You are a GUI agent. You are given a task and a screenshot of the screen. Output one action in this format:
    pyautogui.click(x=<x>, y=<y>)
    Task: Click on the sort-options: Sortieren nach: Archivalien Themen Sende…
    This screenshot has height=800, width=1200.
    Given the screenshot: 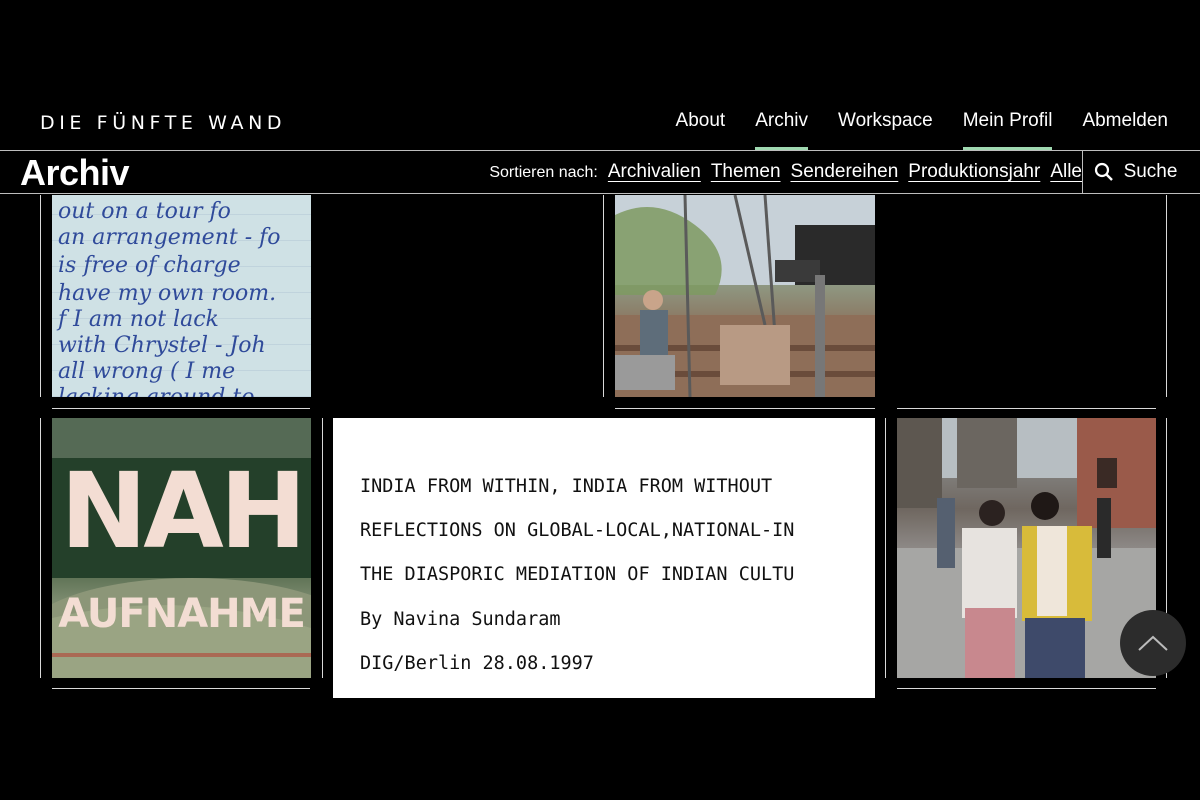 What is the action you would take?
    pyautogui.click(x=785, y=172)
    